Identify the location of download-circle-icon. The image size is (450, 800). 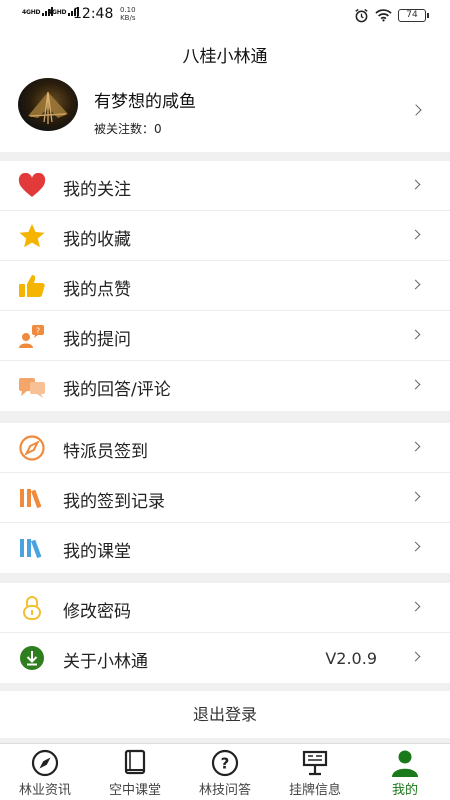
(32, 658).